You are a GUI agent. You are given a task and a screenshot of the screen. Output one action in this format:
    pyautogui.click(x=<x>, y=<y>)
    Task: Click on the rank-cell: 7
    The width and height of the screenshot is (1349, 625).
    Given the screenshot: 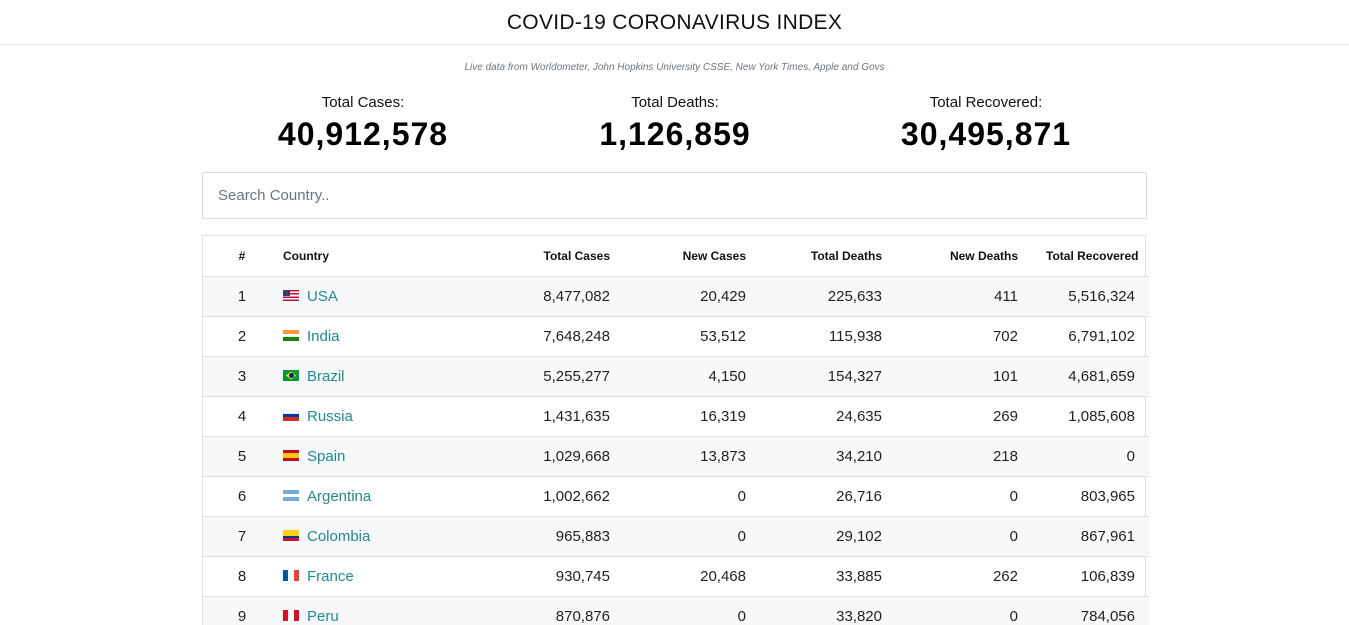 What is the action you would take?
    pyautogui.click(x=242, y=536)
    